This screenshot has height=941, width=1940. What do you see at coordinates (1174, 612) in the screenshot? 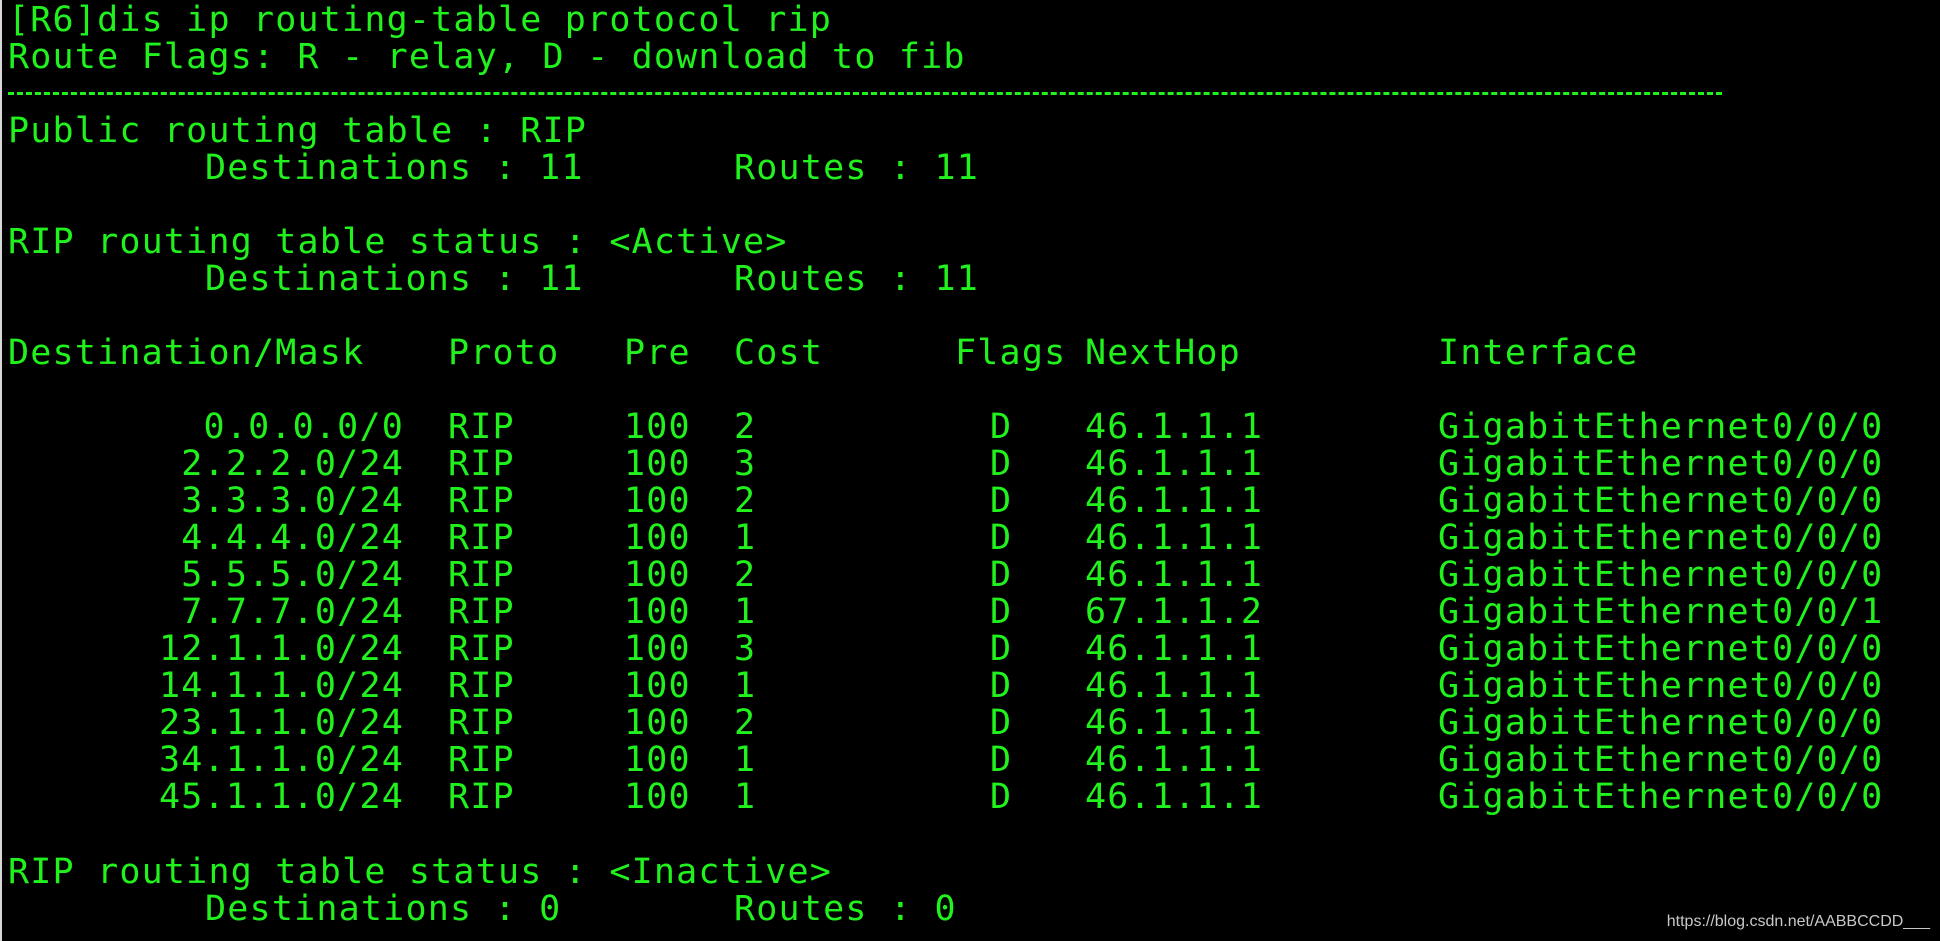
I see `route-nexthop: 67.1.1.2` at bounding box center [1174, 612].